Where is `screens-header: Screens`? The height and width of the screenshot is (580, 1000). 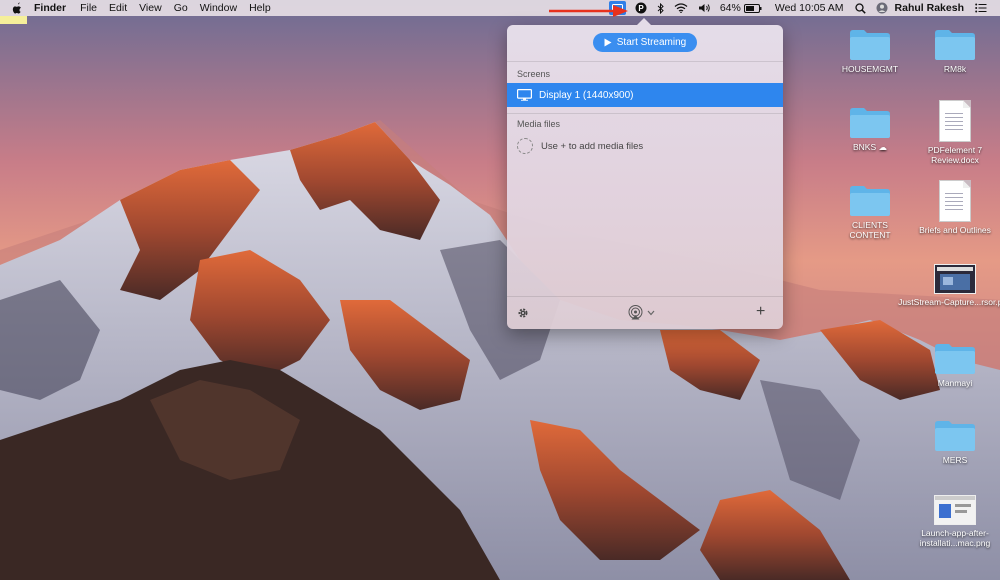 screens-header: Screens is located at coordinates (534, 74).